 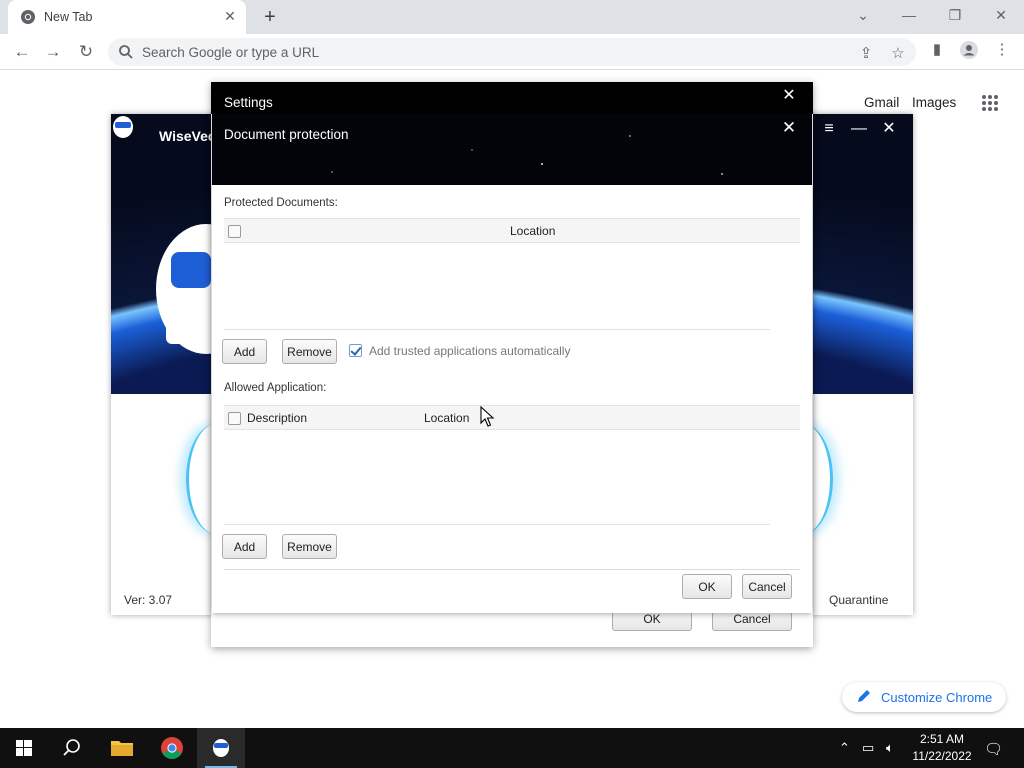 What do you see at coordinates (497, 329) in the screenshot?
I see `protected-grid-bottom` at bounding box center [497, 329].